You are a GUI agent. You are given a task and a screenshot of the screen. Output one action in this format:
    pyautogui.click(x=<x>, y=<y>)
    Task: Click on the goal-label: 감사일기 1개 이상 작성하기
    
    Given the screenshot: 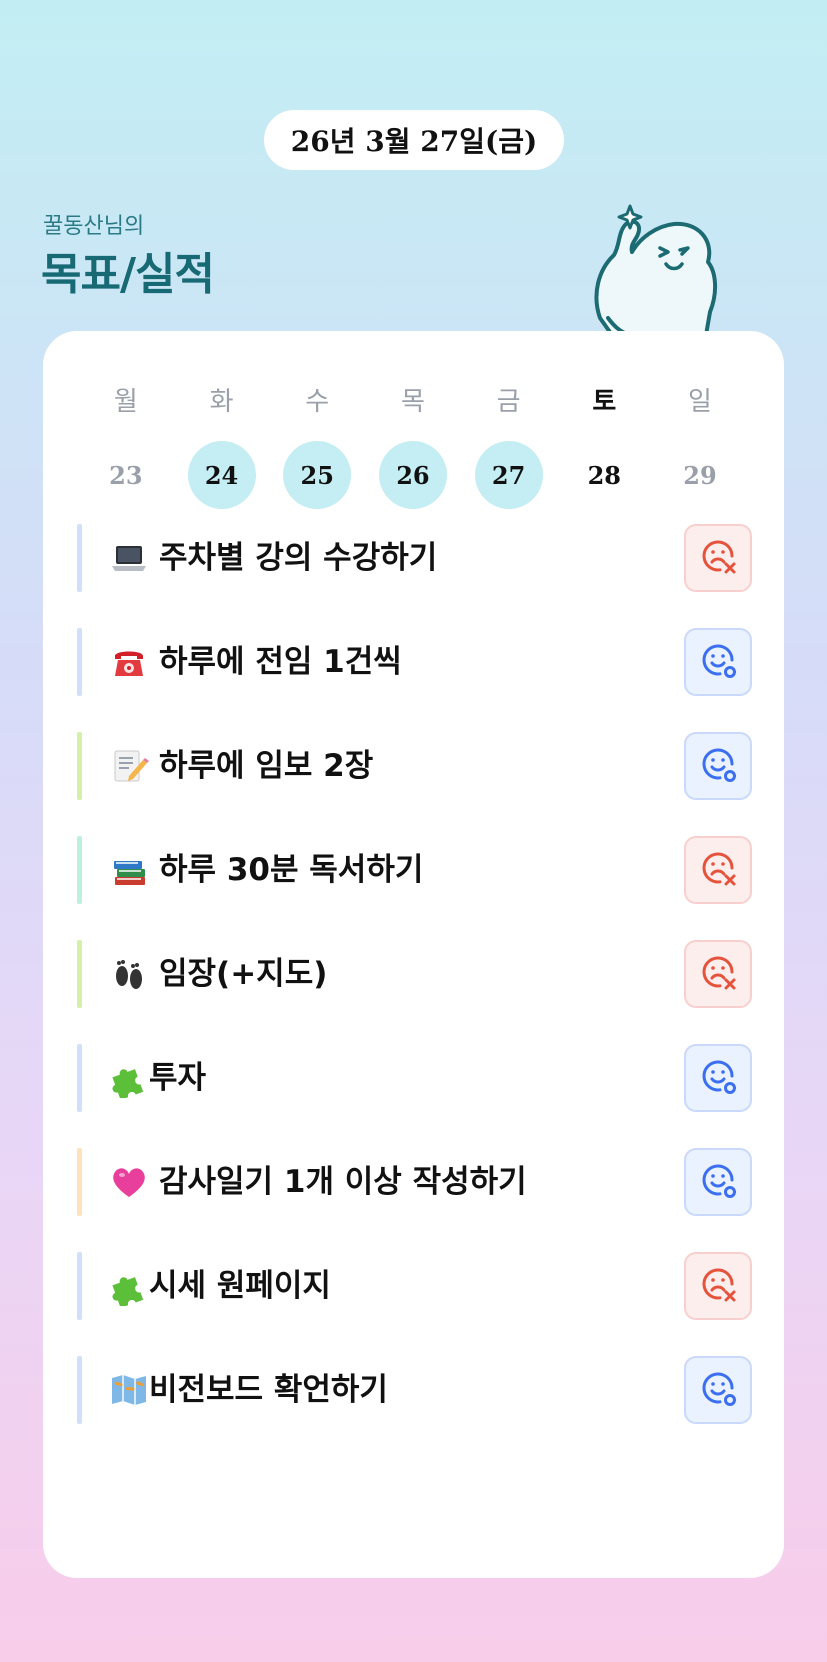 What is the action you would take?
    pyautogui.click(x=343, y=1182)
    